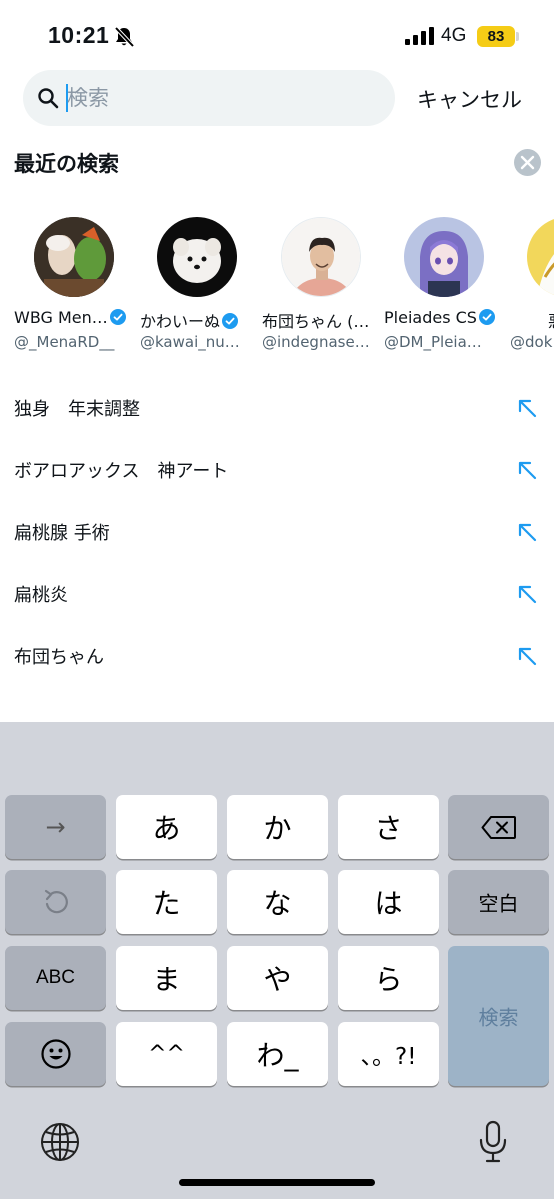 This screenshot has height=1199, width=554. Describe the element at coordinates (277, 902) in the screenshot. I see `key-na-row: な` at that location.